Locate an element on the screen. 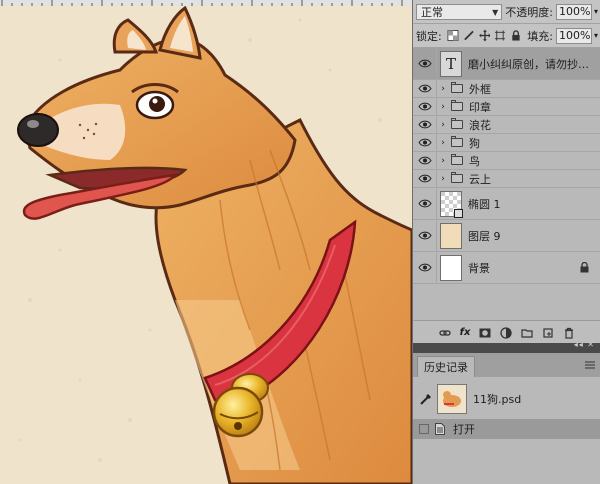 Image resolution: width=600 pixels, height=484 pixels. layer-group: › 狗 is located at coordinates (506, 143).